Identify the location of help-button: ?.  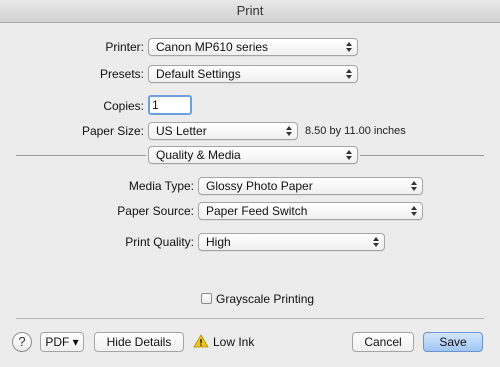
(22, 342).